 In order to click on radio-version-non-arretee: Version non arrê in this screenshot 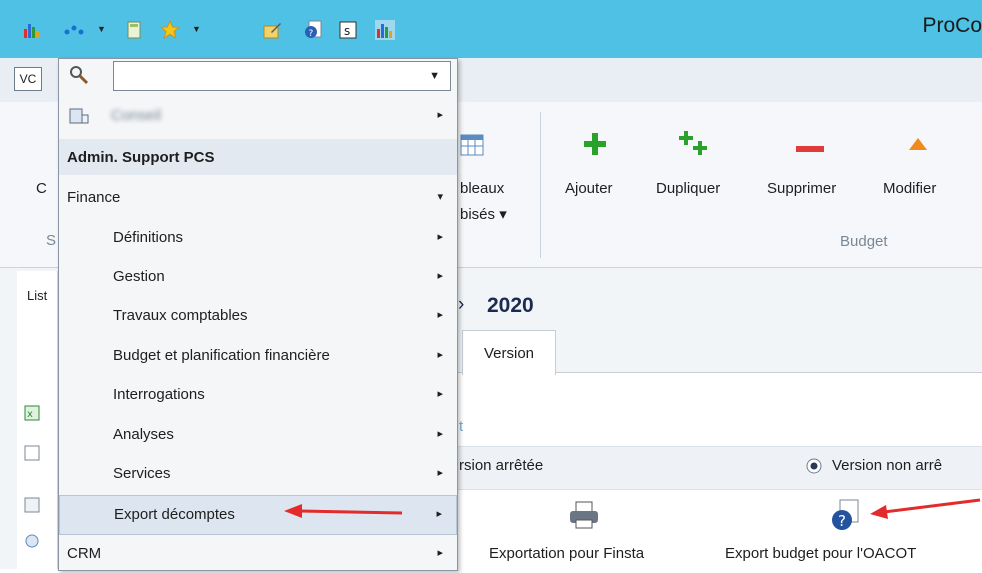, I will do `click(887, 465)`.